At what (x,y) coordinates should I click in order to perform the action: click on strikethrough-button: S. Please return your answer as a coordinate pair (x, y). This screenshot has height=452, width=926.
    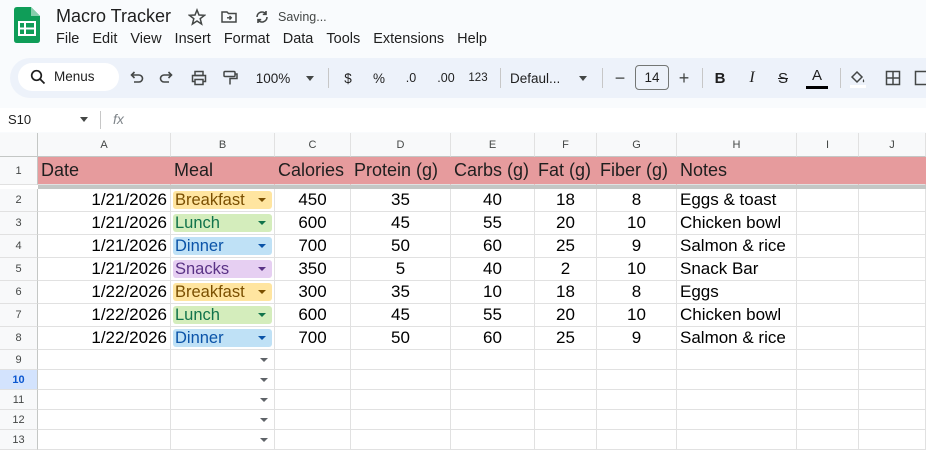
    Looking at the image, I should click on (783, 78).